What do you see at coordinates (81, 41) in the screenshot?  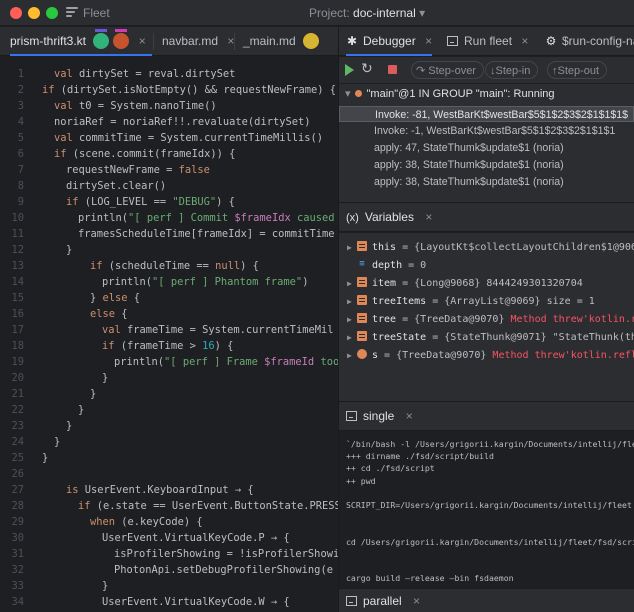 I see `tab-prism-thrift3: prism-thrift3.kt ×` at bounding box center [81, 41].